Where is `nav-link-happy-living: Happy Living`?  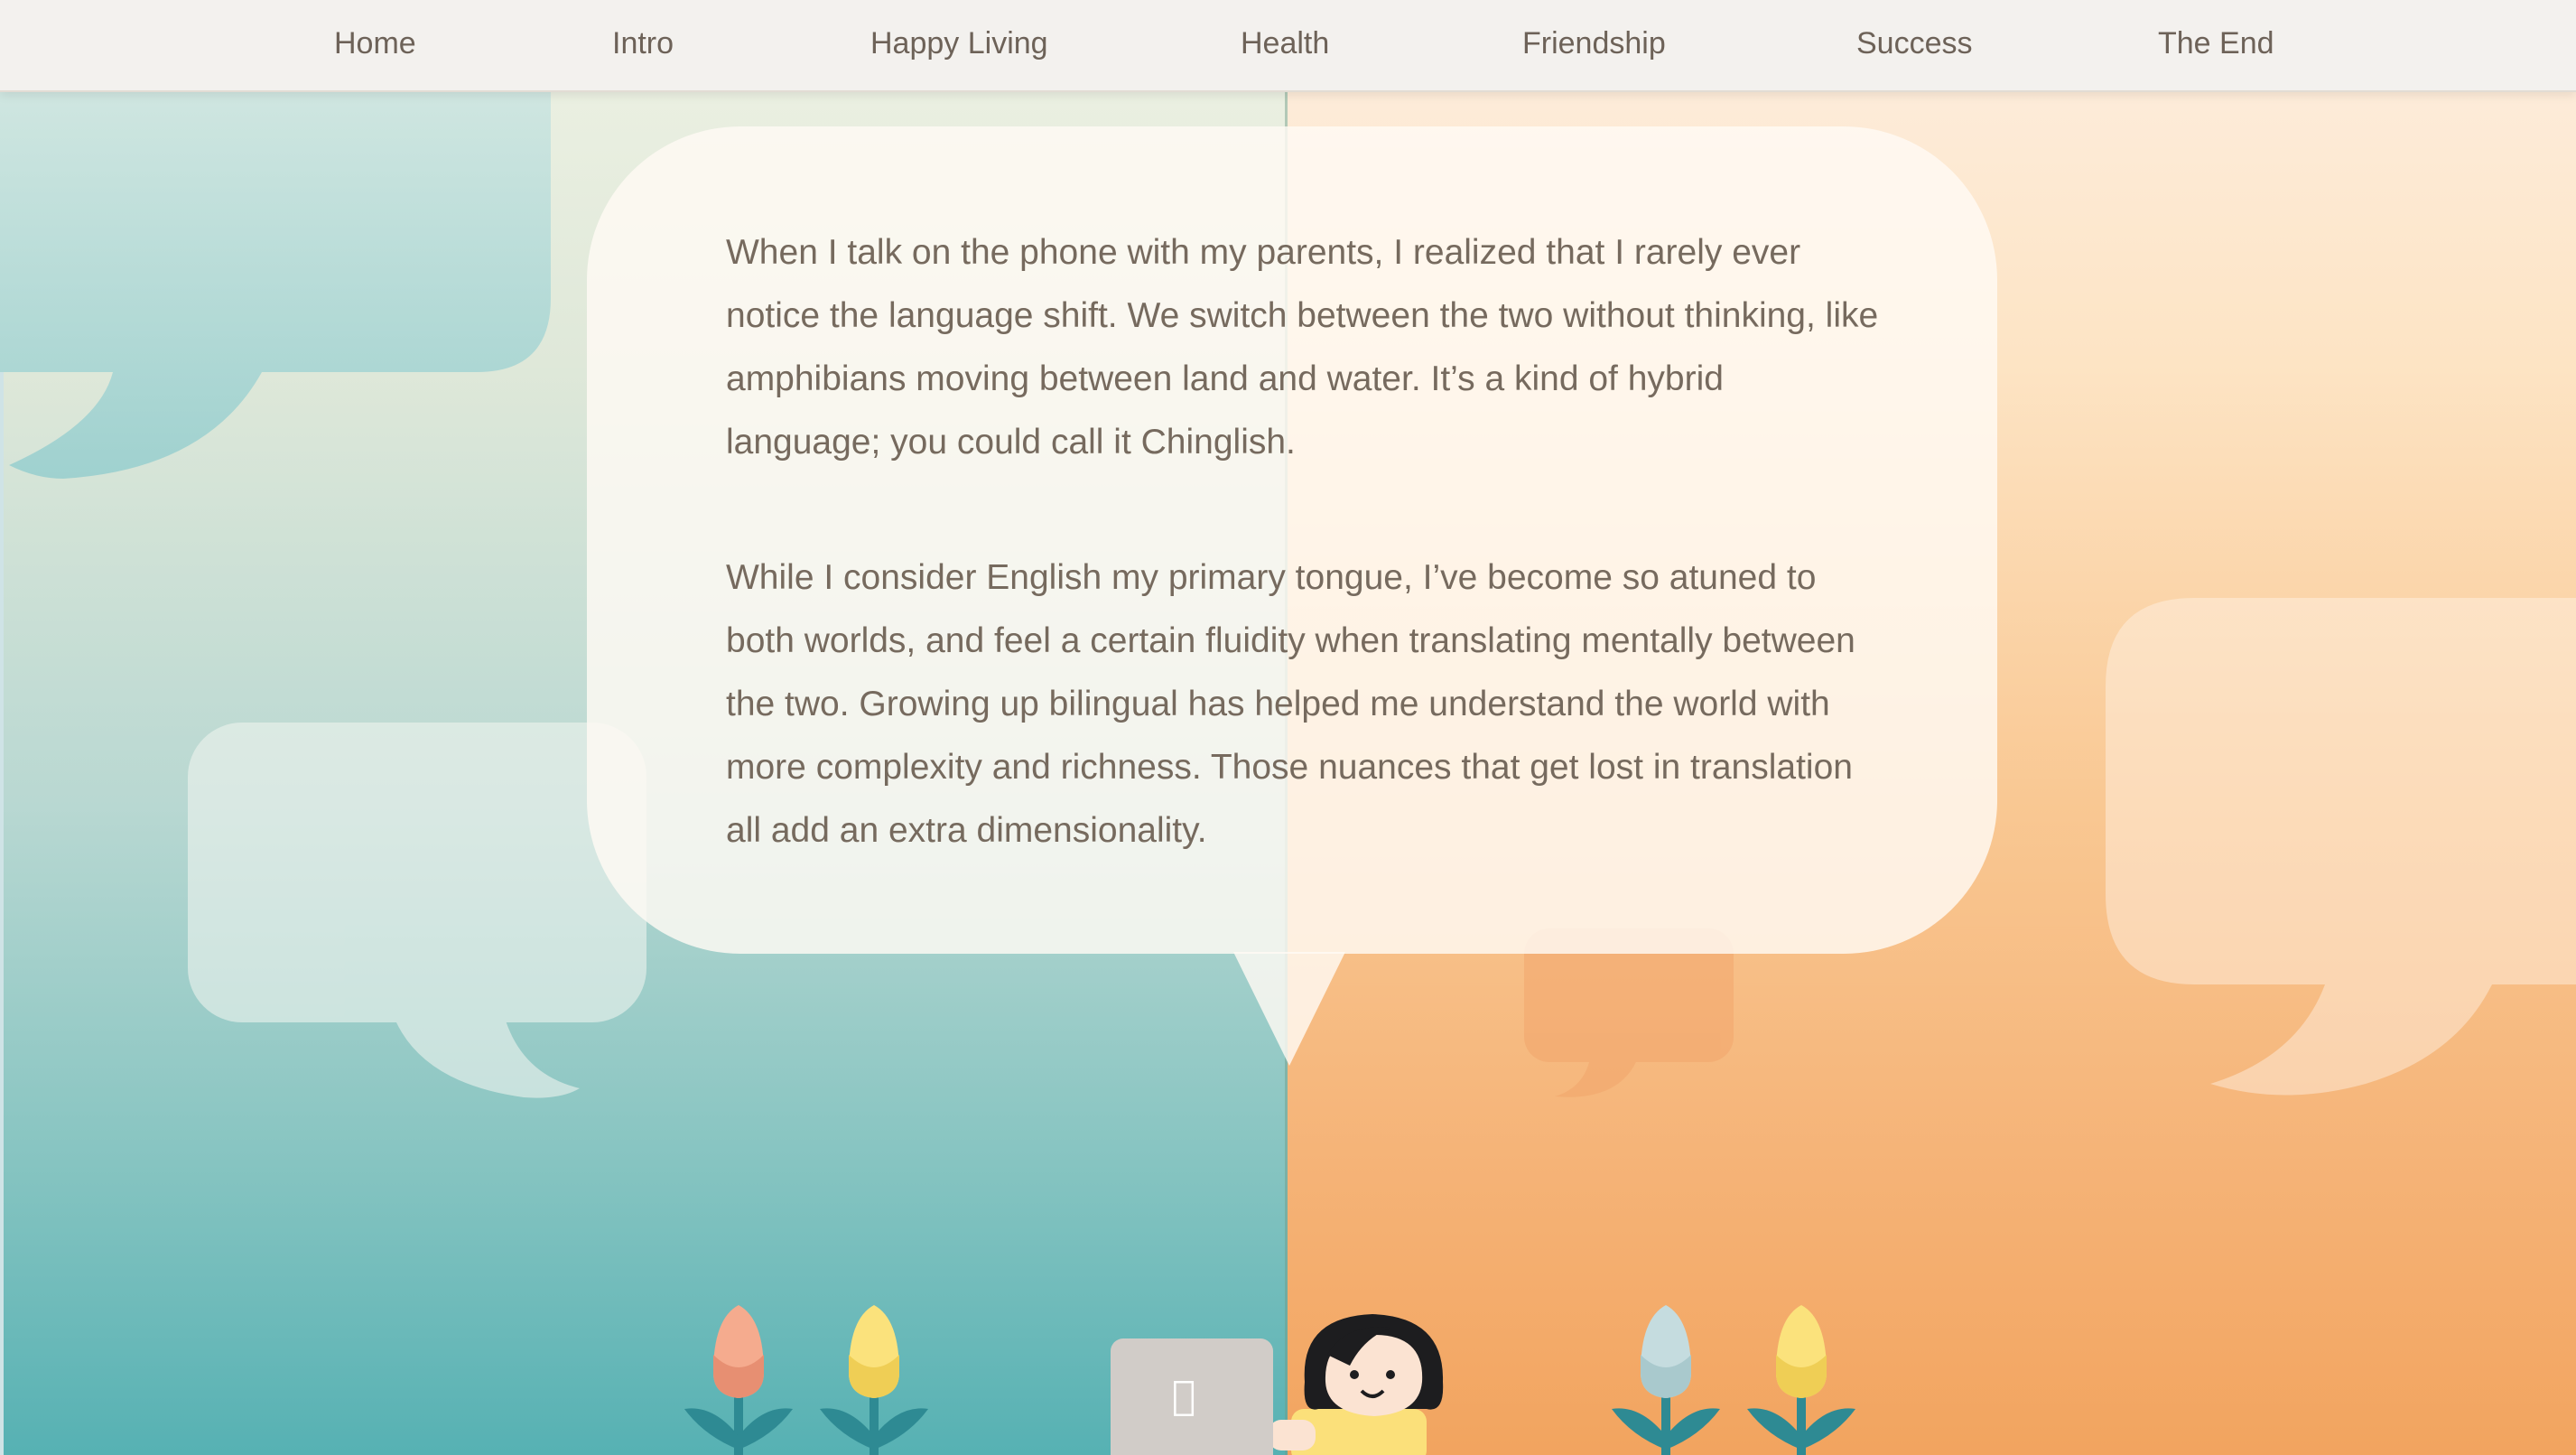 nav-link-happy-living: Happy Living is located at coordinates (959, 44).